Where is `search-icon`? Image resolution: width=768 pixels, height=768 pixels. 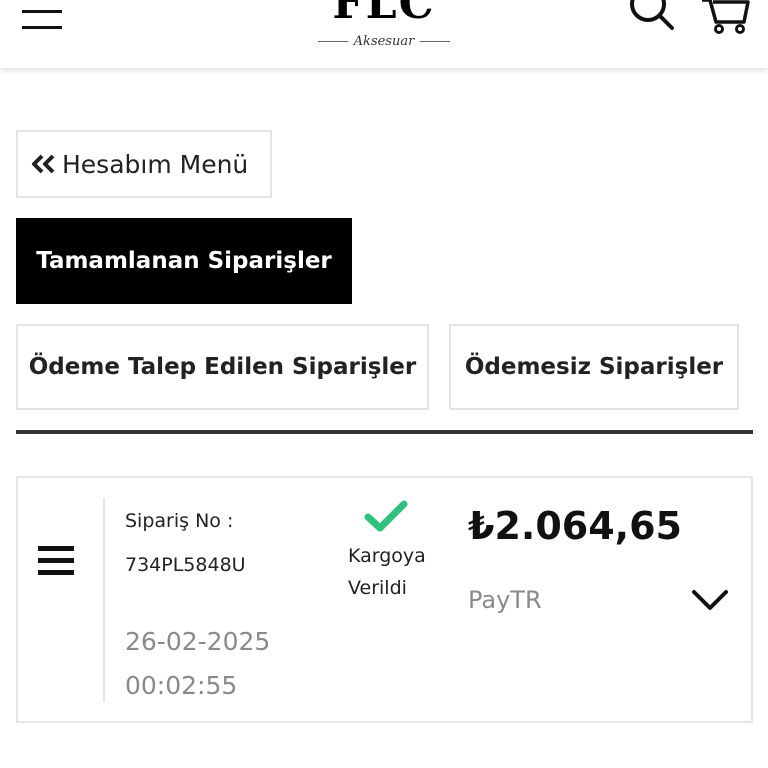 search-icon is located at coordinates (653, 17).